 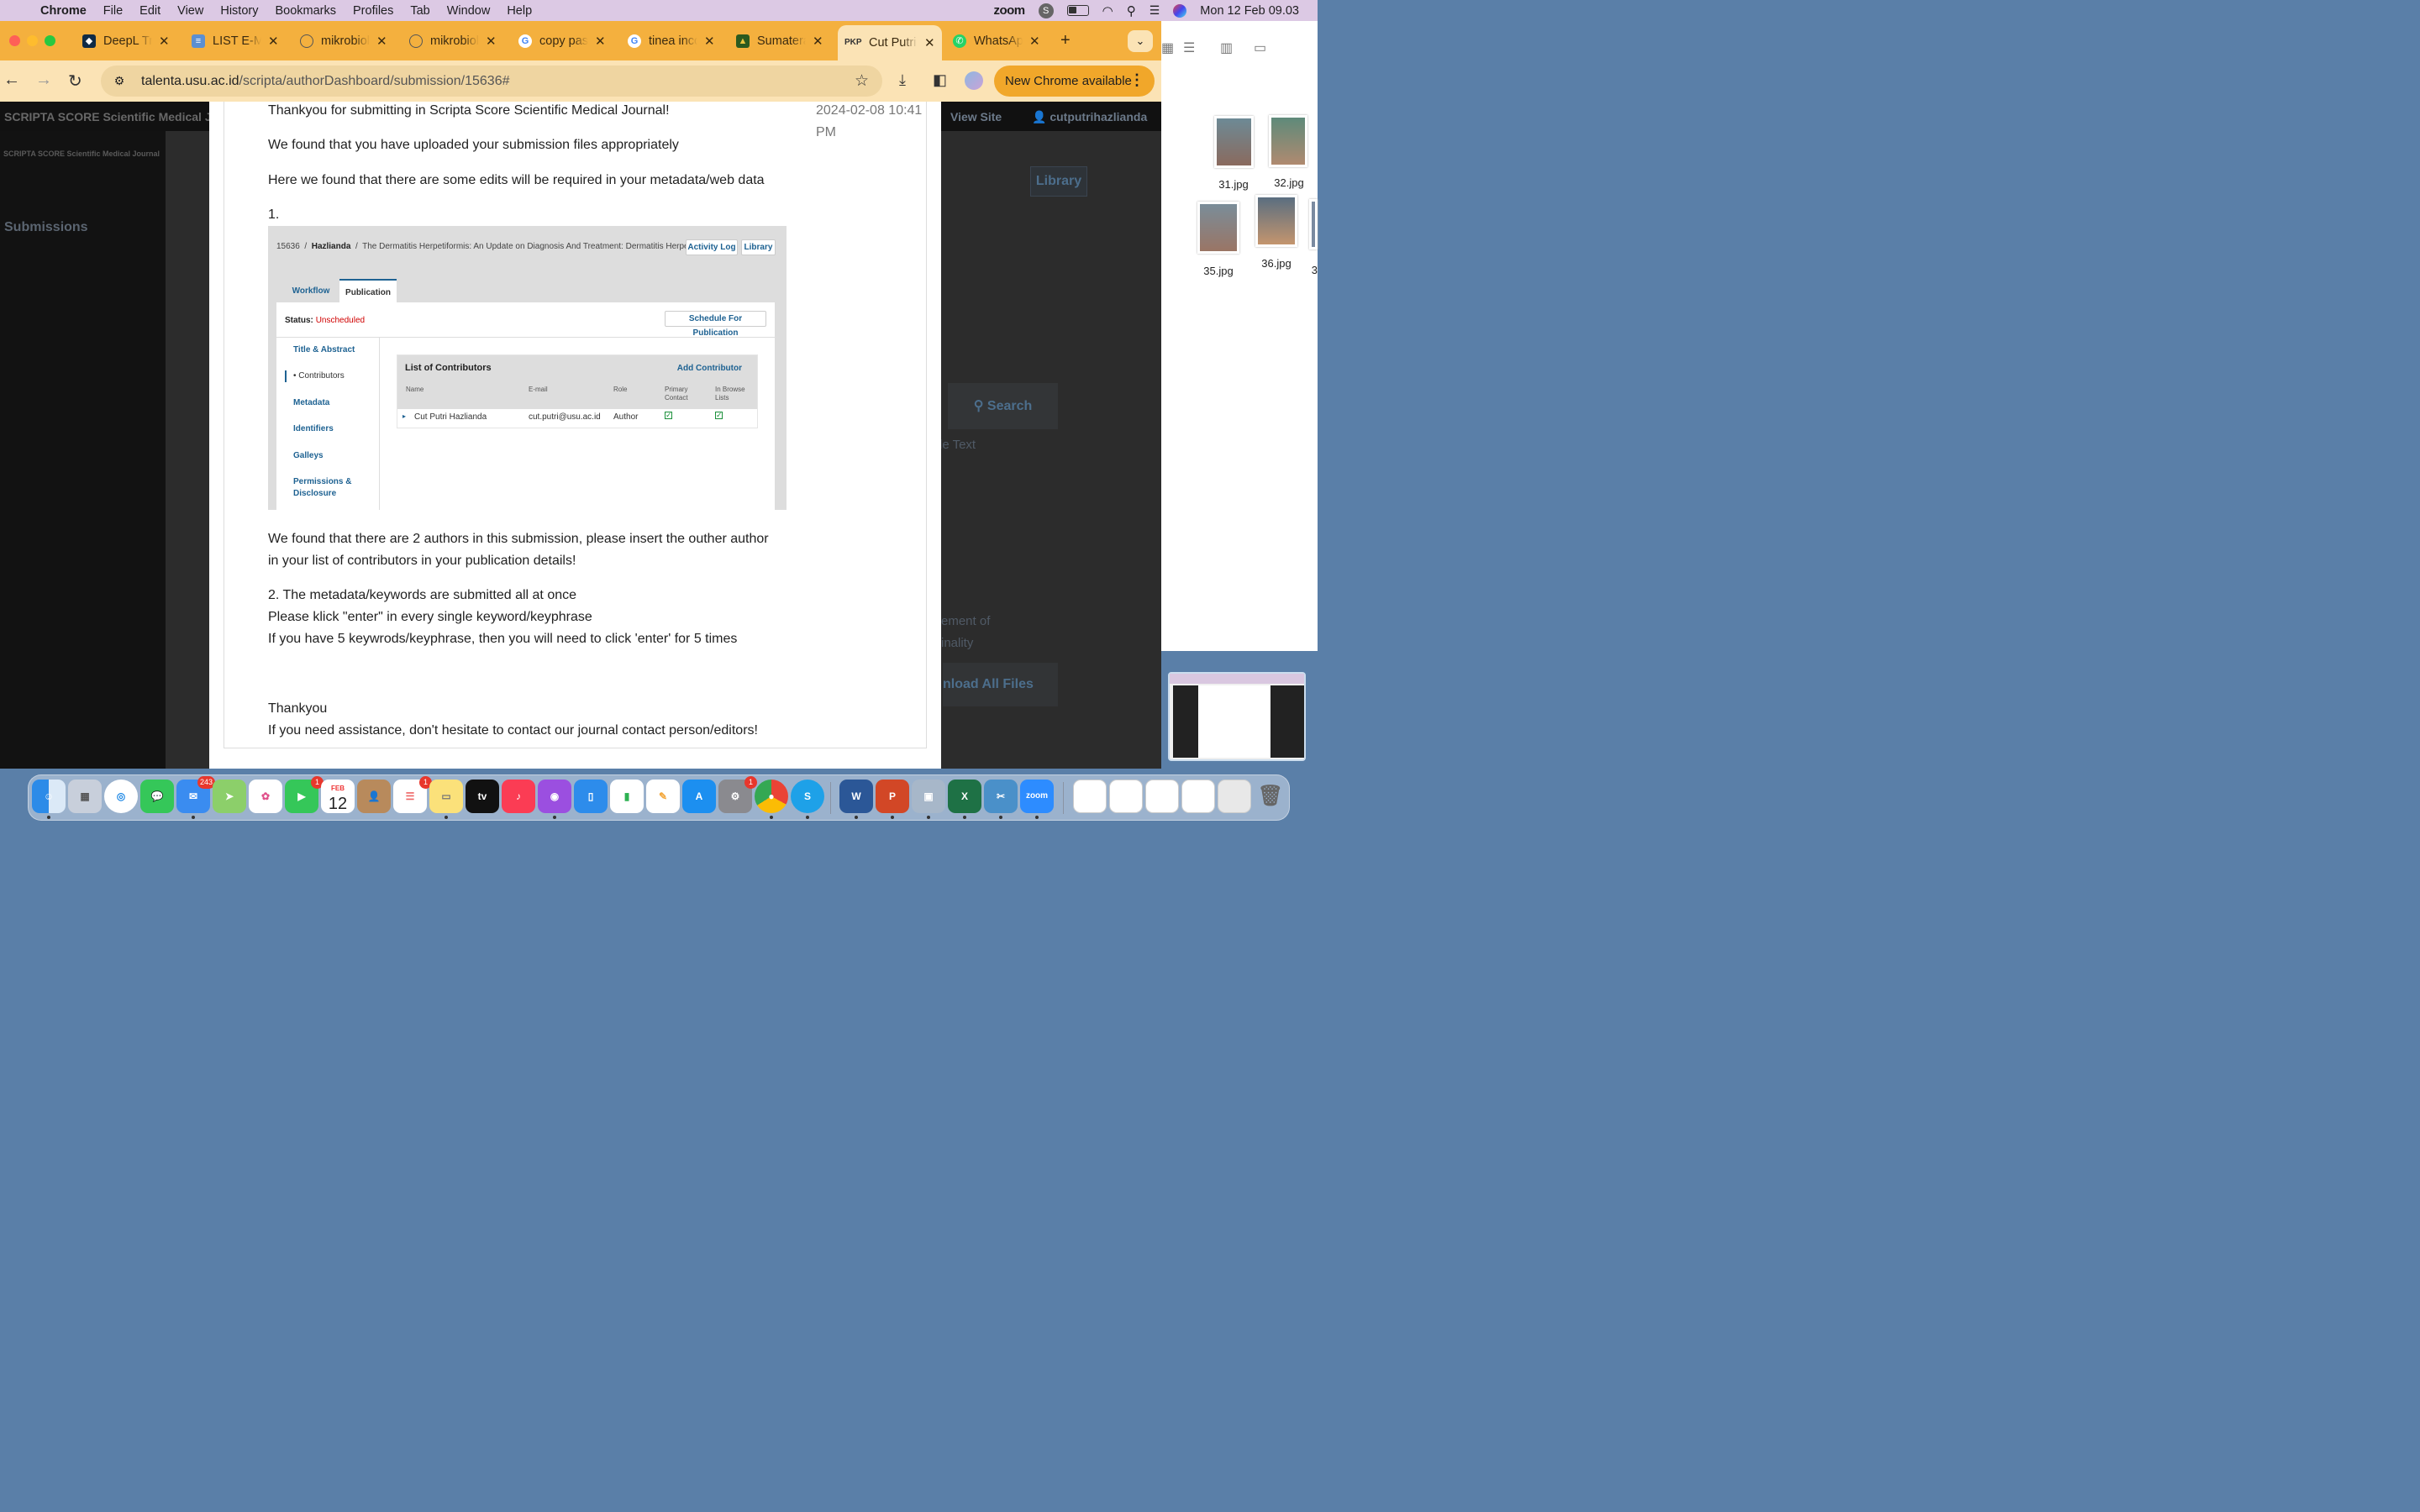 What do you see at coordinates (195, 794) in the screenshot?
I see `mail-icon: ✉ 243` at bounding box center [195, 794].